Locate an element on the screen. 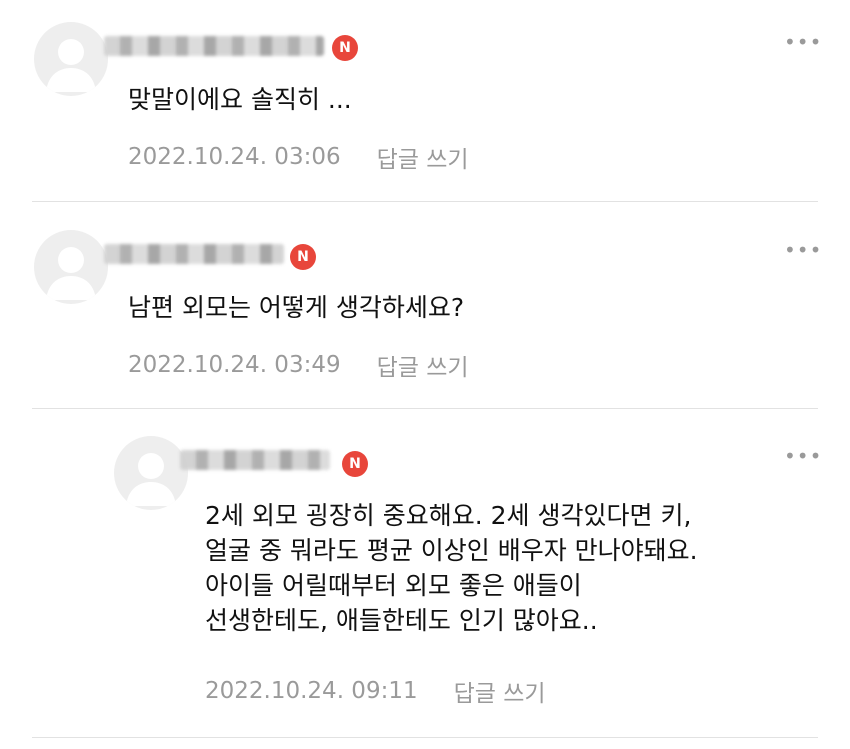  timestamp: 2022.10.24. 03:06 is located at coordinates (234, 157).